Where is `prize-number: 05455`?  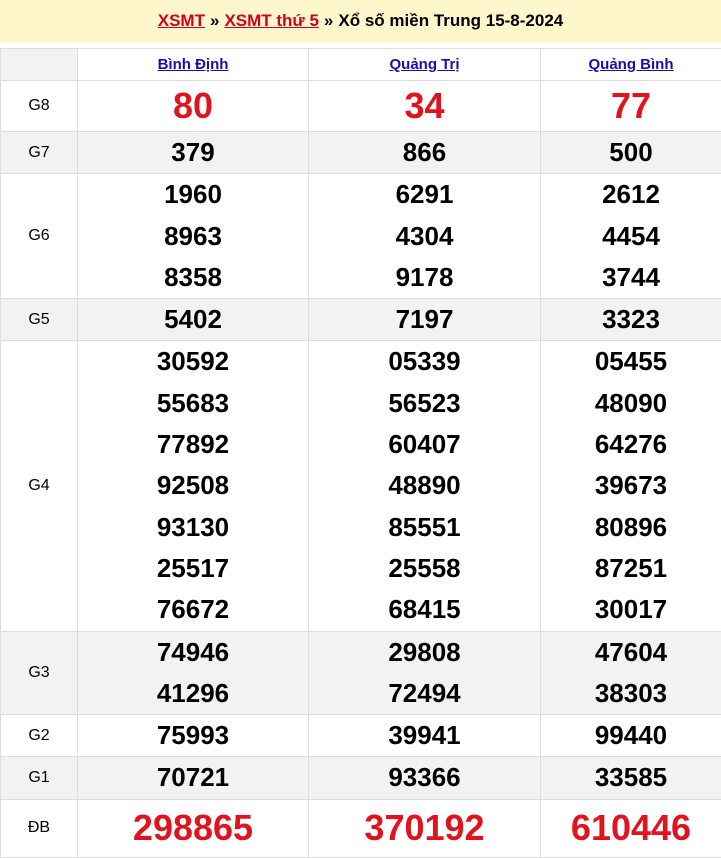 prize-number: 05455 is located at coordinates (631, 361).